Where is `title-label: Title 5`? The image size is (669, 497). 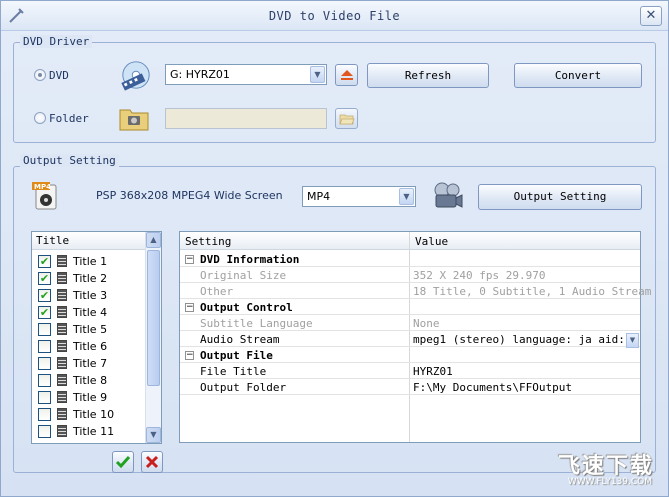 title-label: Title 5 is located at coordinates (90, 329).